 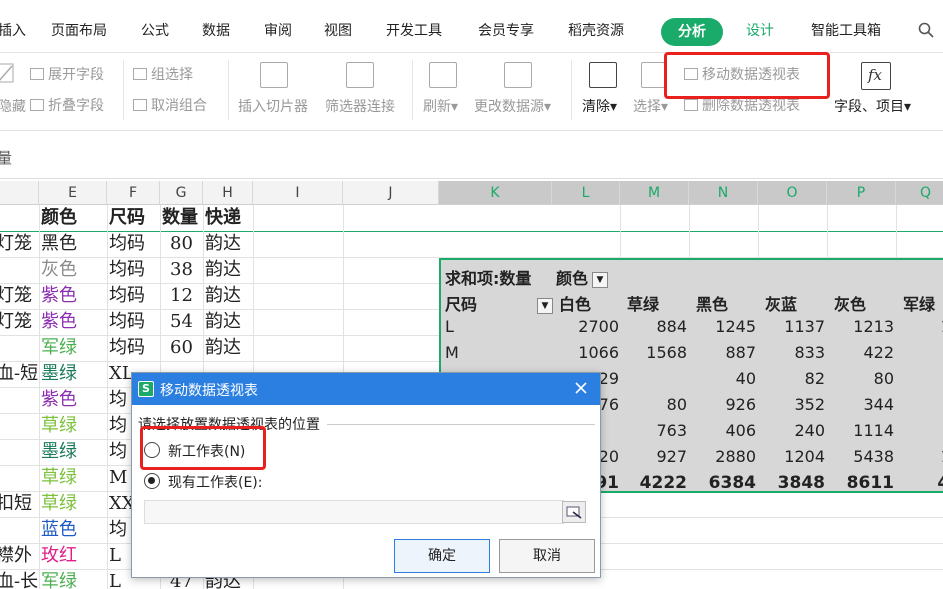 What do you see at coordinates (298, 193) in the screenshot?
I see `column-header-I: I` at bounding box center [298, 193].